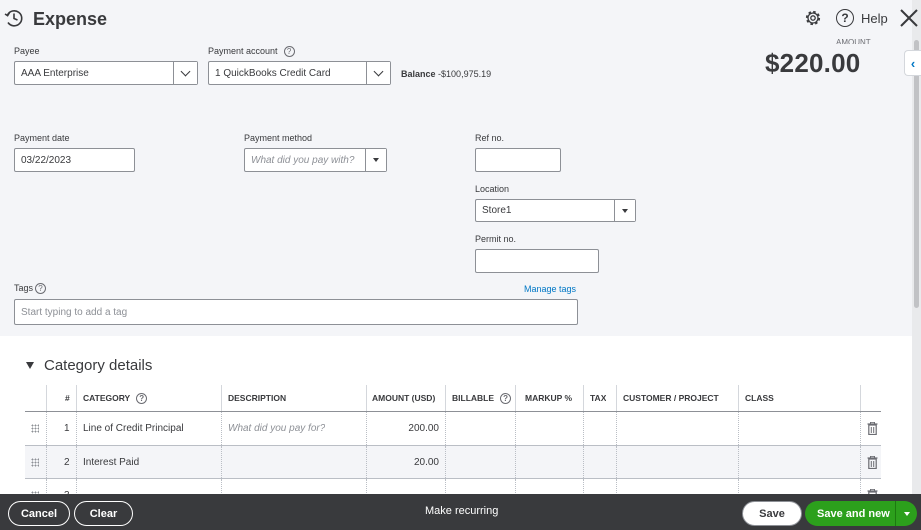  I want to click on clear-button: Clear, so click(103, 513).